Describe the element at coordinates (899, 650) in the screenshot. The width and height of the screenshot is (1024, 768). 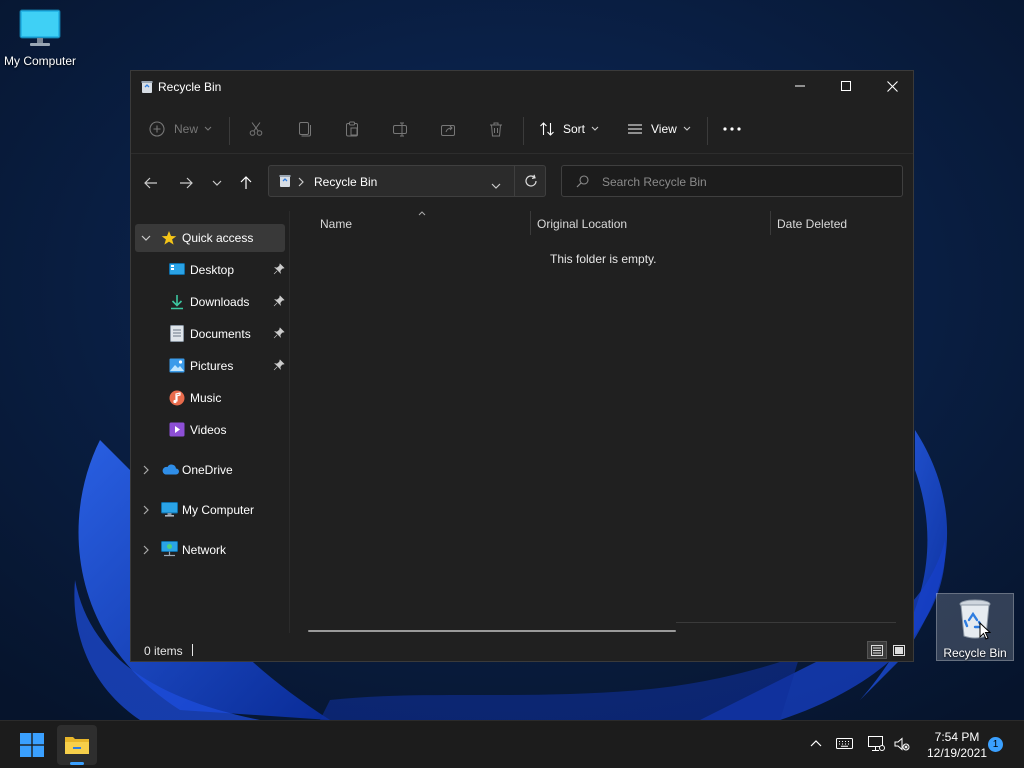
I see `large-icons-view-button` at that location.